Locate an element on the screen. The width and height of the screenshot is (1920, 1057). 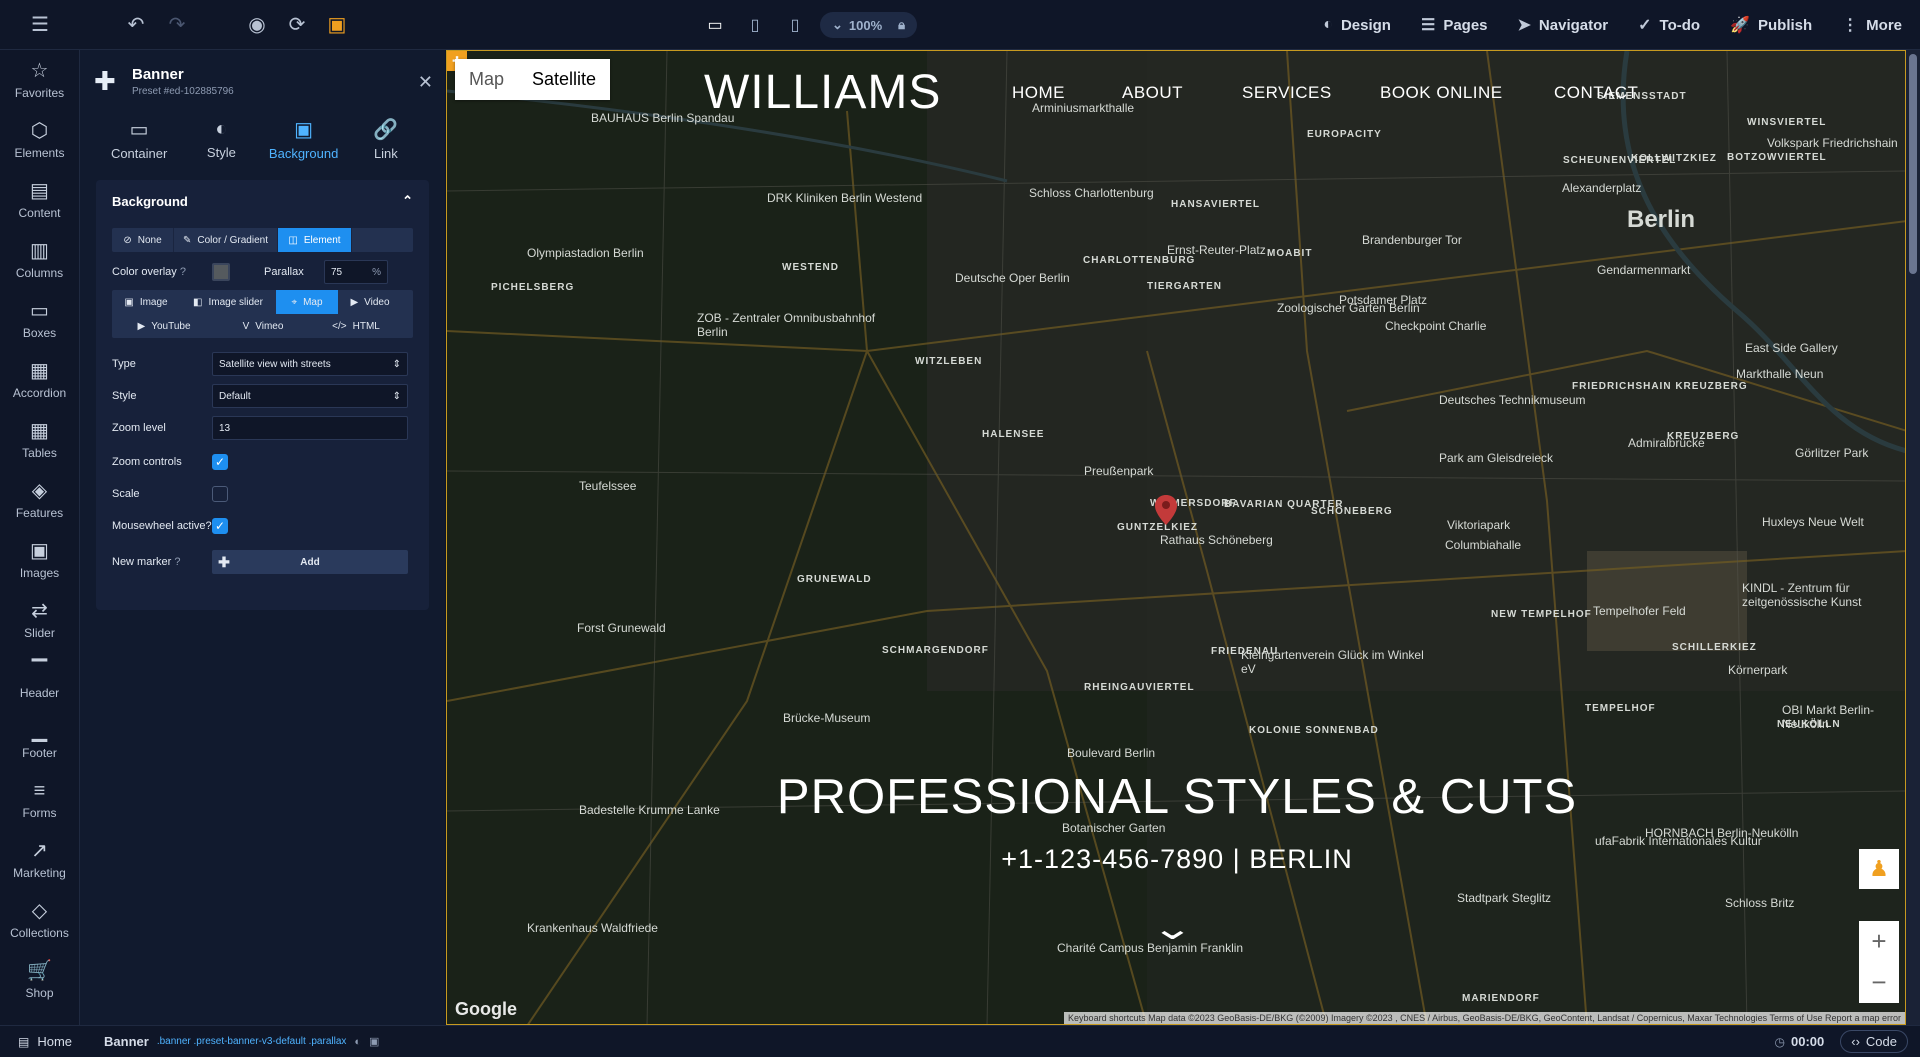
topnav-design: ◐ Design is located at coordinates (1357, 25).